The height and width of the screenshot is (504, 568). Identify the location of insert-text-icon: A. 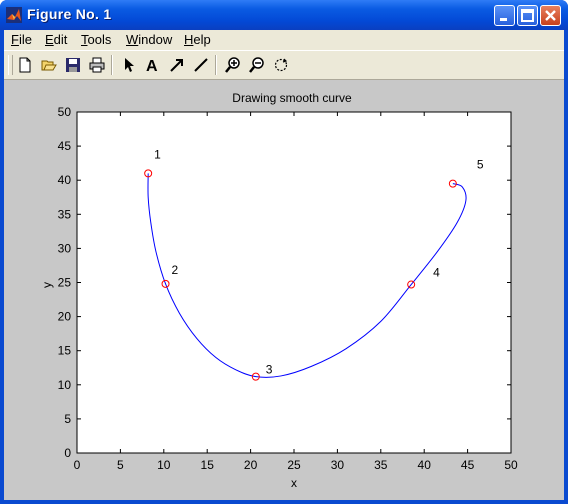
(152, 65).